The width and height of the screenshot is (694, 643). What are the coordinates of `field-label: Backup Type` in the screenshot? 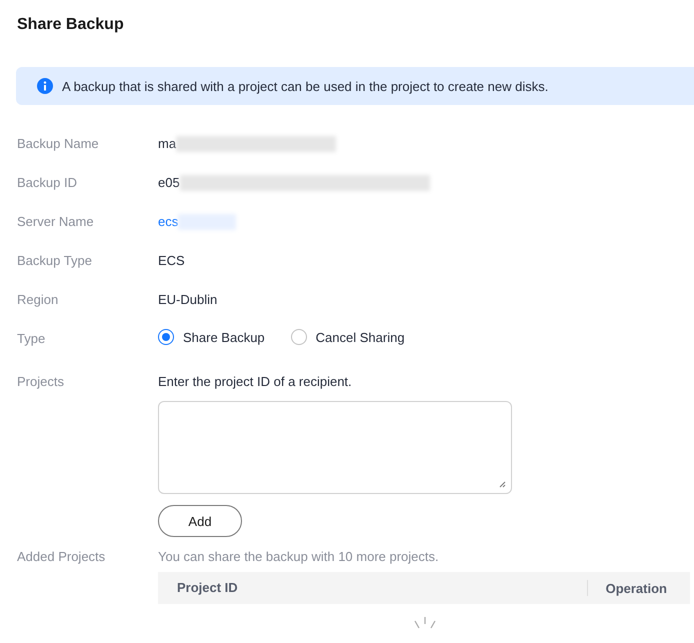 It's located at (55, 261).